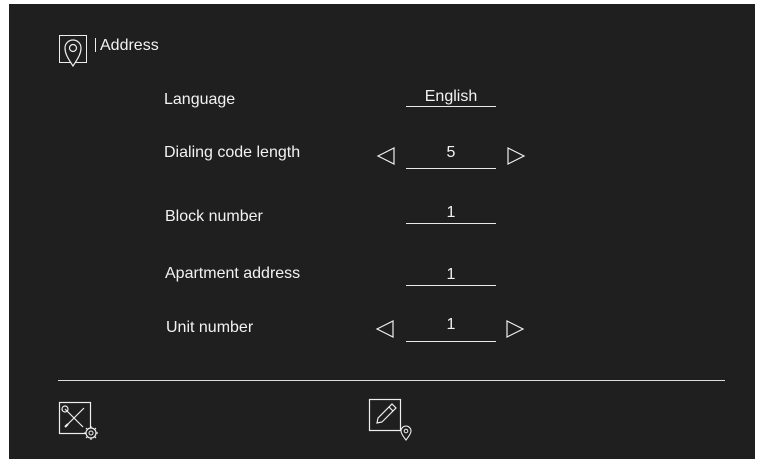 This screenshot has width=764, height=464. What do you see at coordinates (451, 153) in the screenshot?
I see `dialing-code-length-value: 5` at bounding box center [451, 153].